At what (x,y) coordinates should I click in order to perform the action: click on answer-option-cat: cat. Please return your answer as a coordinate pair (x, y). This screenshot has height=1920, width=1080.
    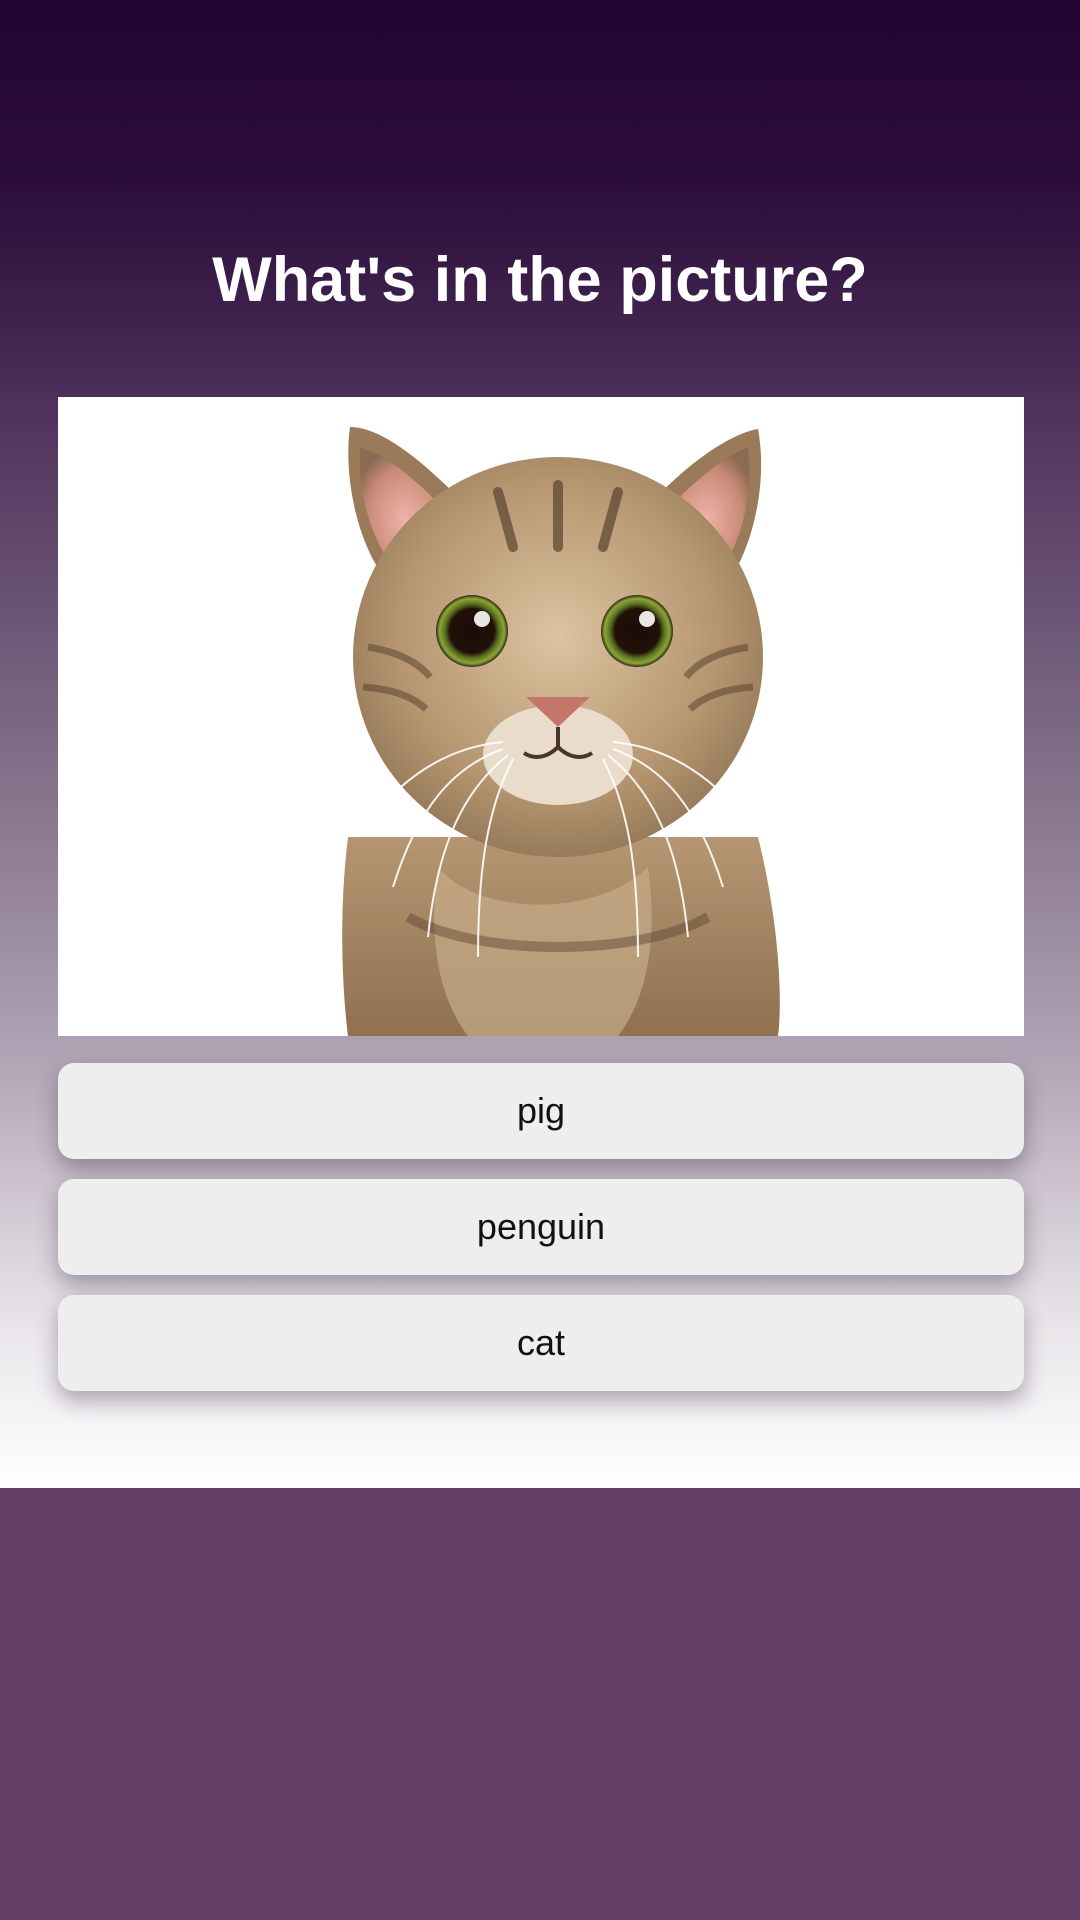
    Looking at the image, I should click on (541, 1343).